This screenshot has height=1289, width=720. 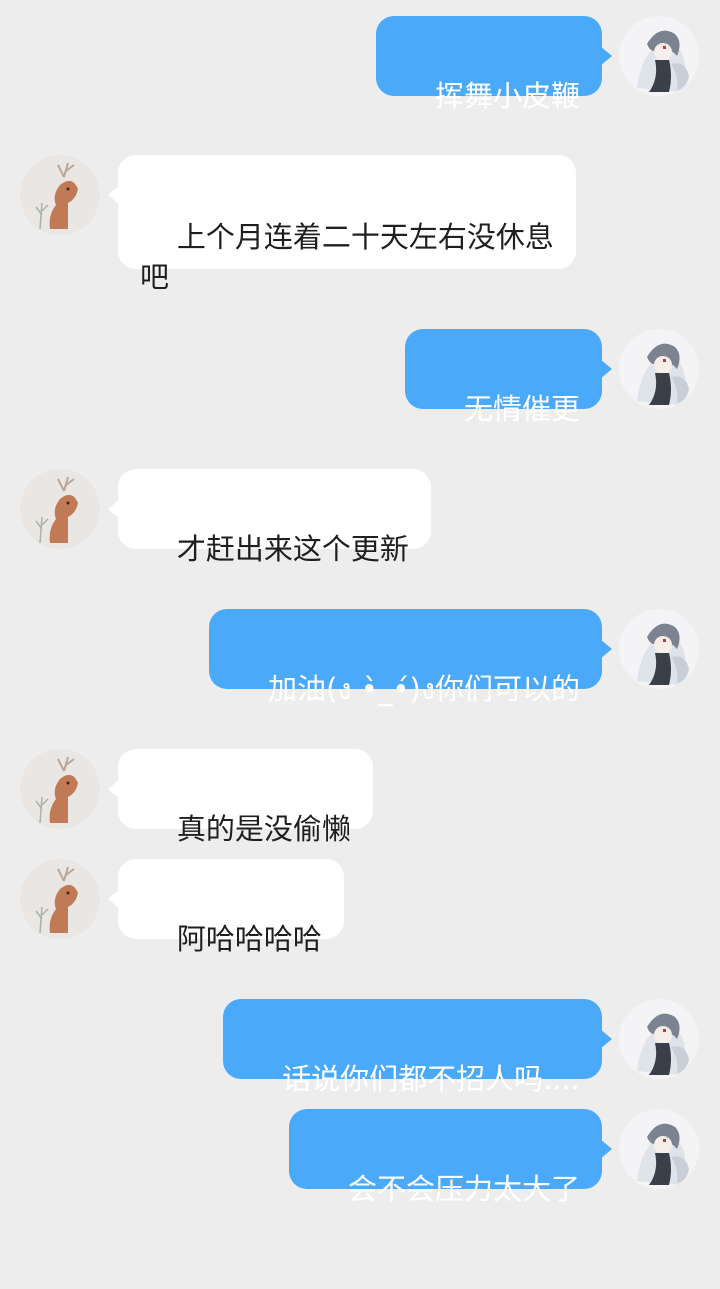 What do you see at coordinates (249, 939) in the screenshot?
I see `message-text: 阿哈哈哈哈` at bounding box center [249, 939].